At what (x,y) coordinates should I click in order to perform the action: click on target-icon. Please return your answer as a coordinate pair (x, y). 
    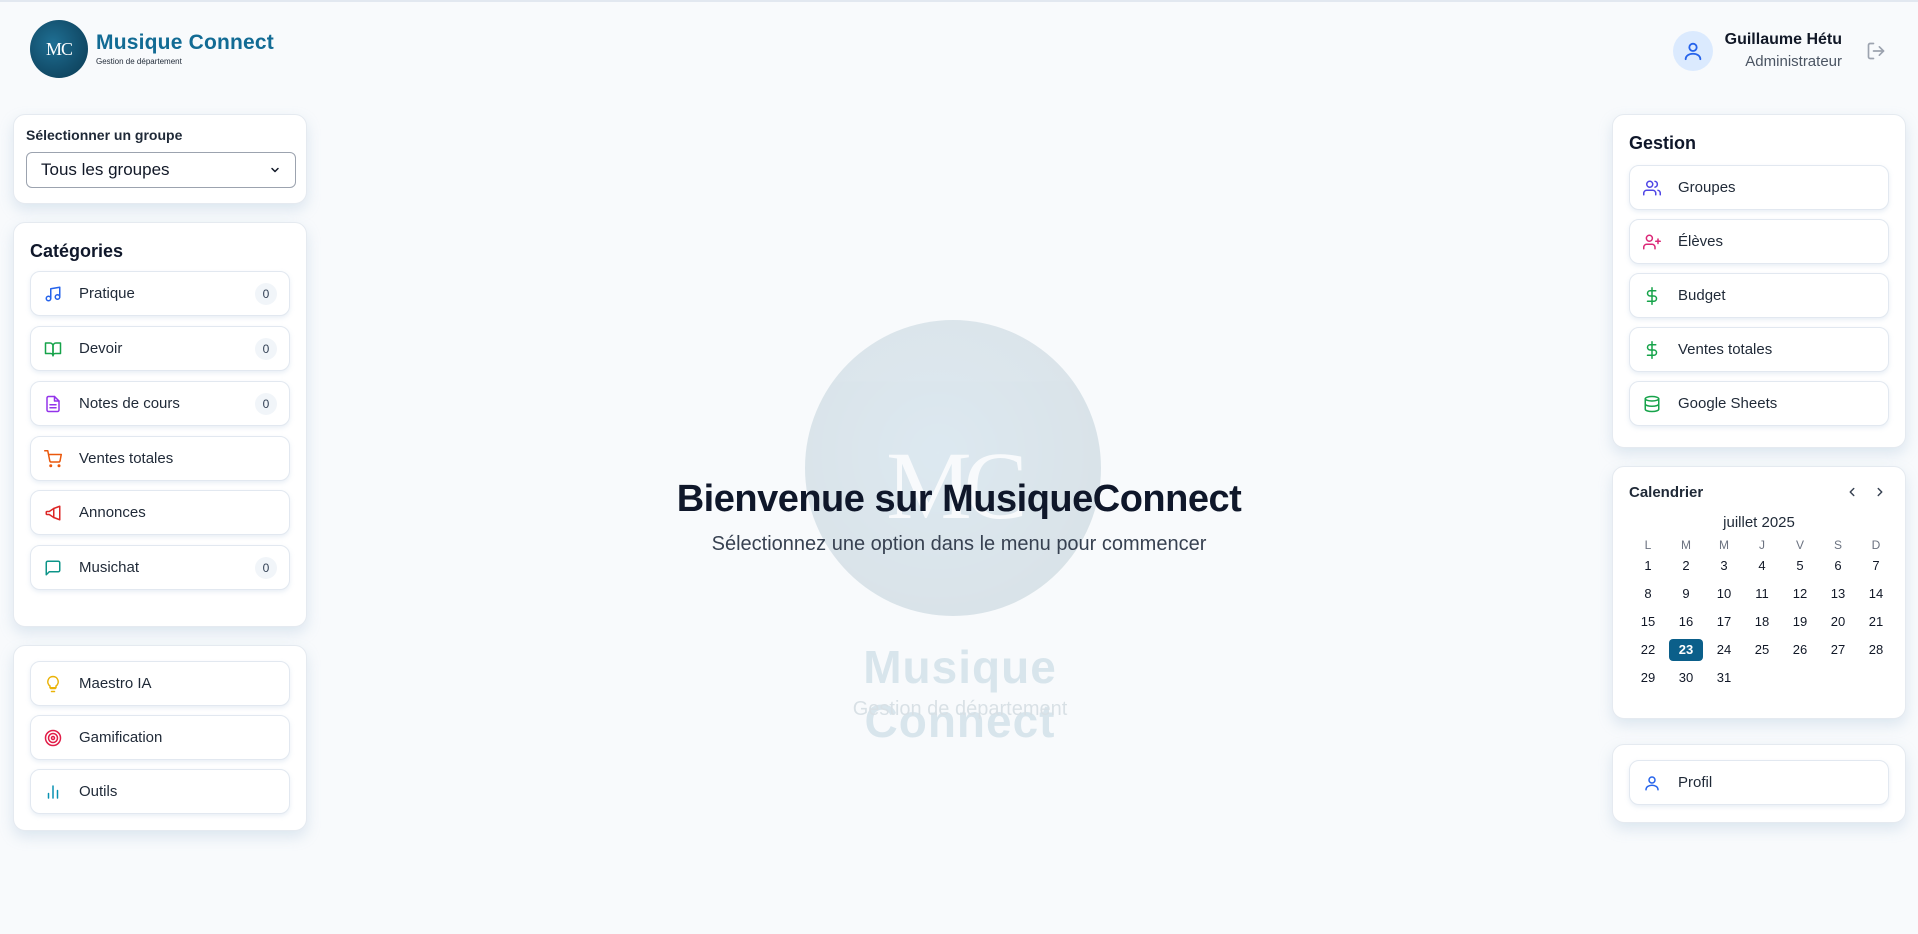
    Looking at the image, I should click on (53, 738).